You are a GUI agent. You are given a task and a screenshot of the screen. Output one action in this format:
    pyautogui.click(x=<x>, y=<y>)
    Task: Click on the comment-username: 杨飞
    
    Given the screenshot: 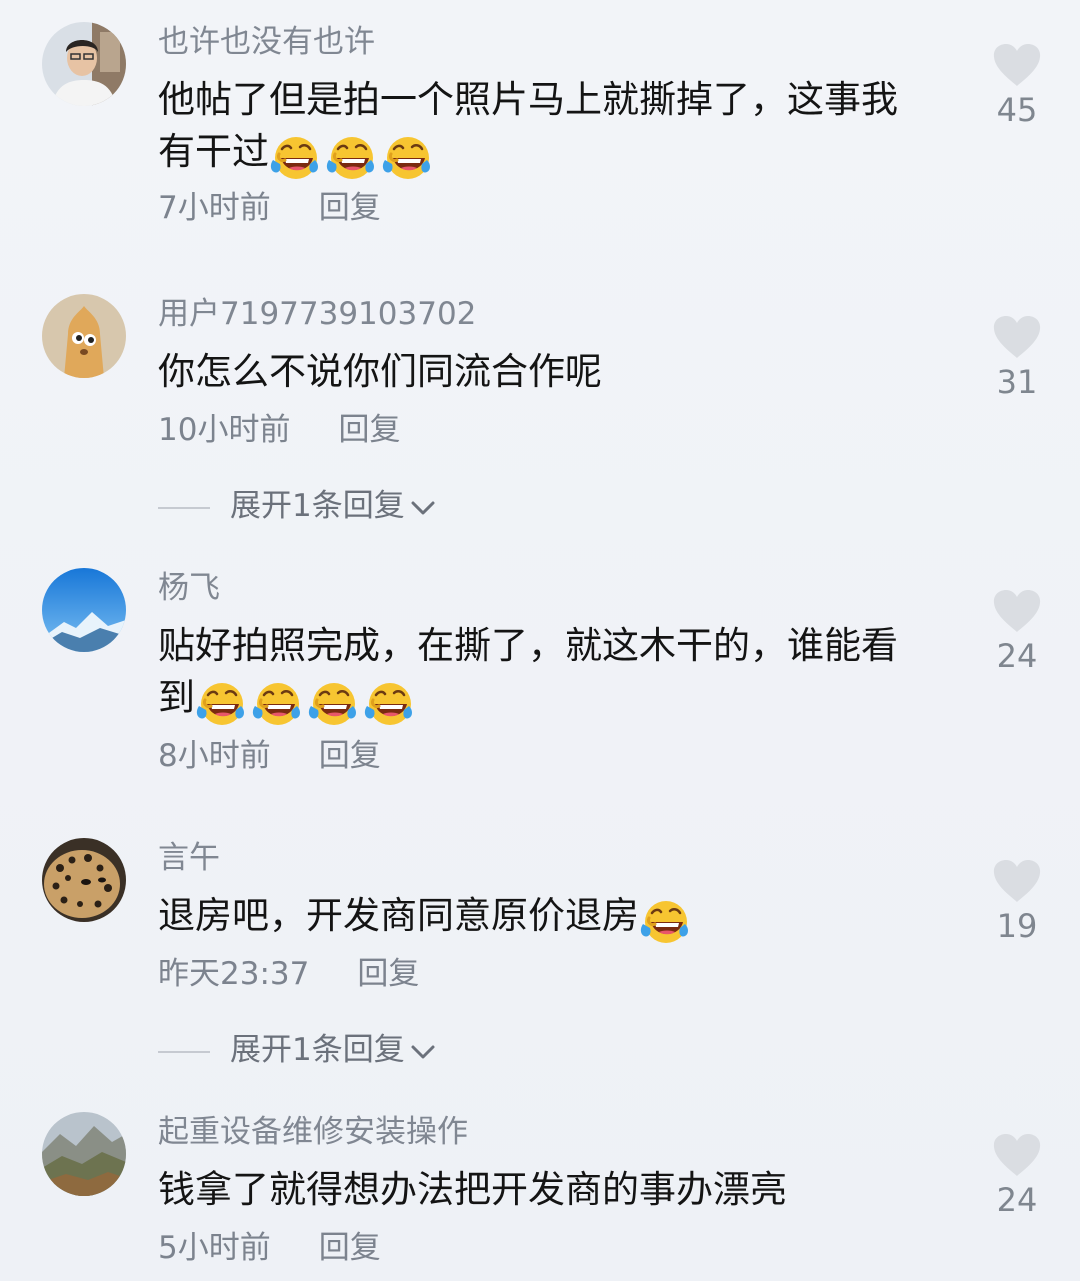 What is the action you would take?
    pyautogui.click(x=189, y=588)
    